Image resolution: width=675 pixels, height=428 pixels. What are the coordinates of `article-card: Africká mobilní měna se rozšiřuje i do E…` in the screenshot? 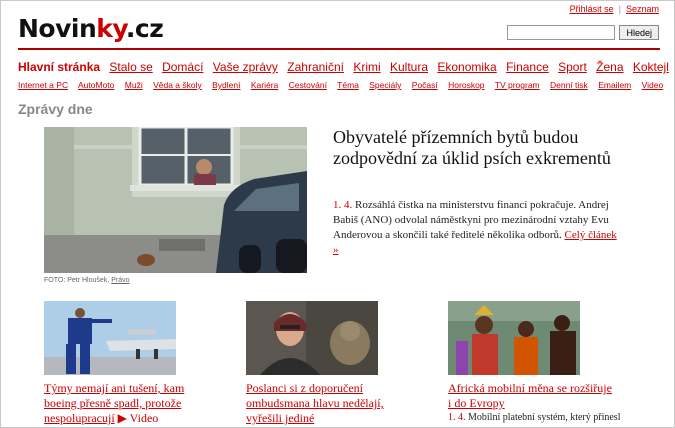 It's located at (534, 363).